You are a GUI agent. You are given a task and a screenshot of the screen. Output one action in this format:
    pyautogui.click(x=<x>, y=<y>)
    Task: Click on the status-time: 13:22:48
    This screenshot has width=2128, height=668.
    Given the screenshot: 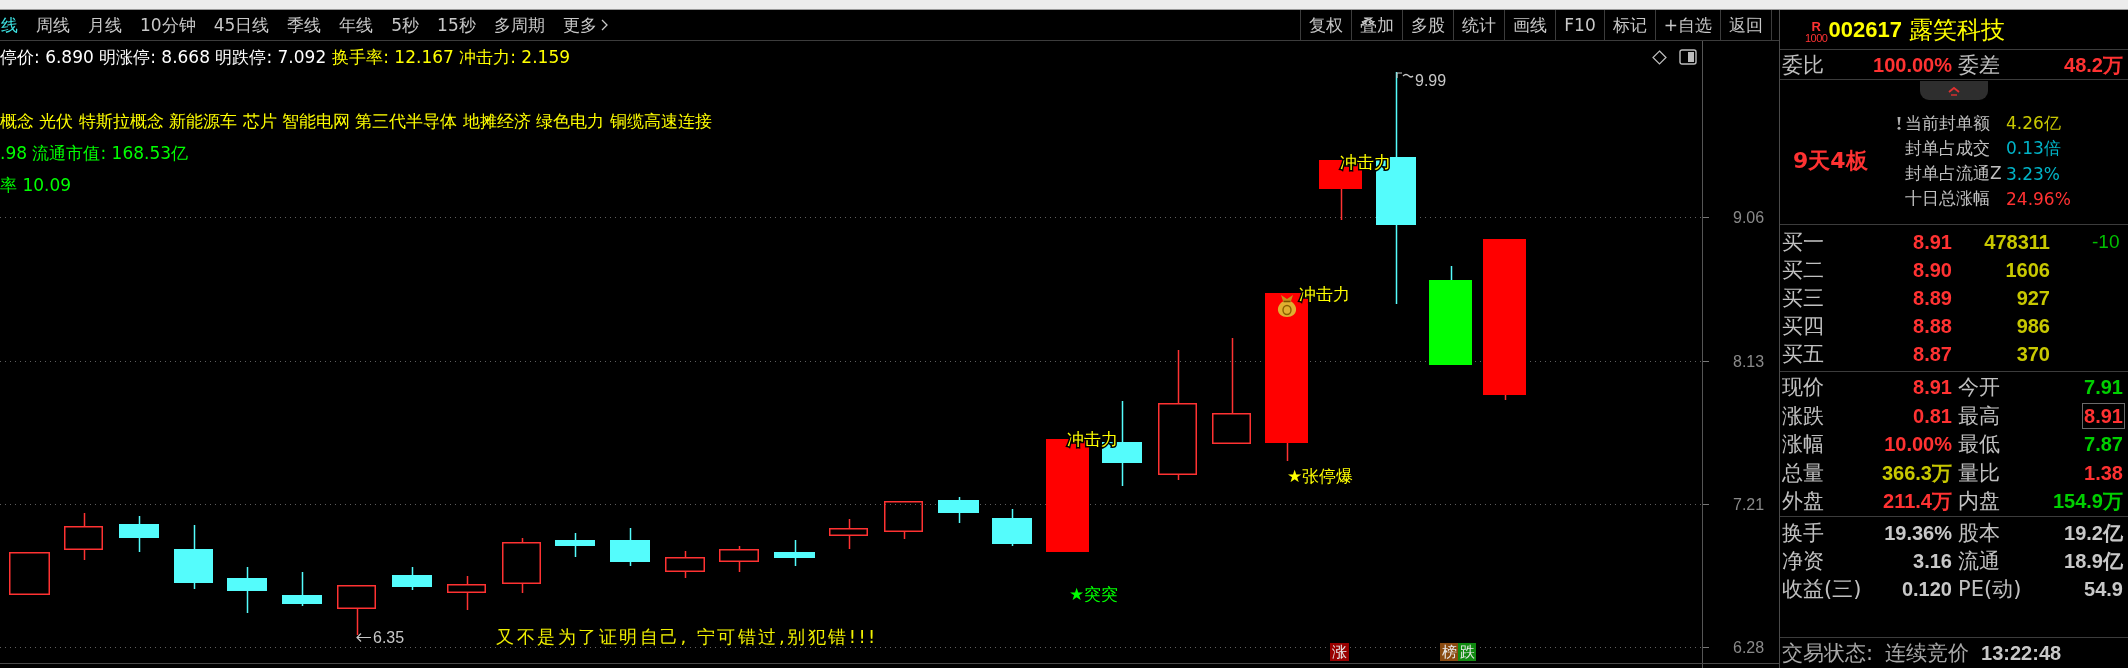 What is the action you would take?
    pyautogui.click(x=2021, y=653)
    